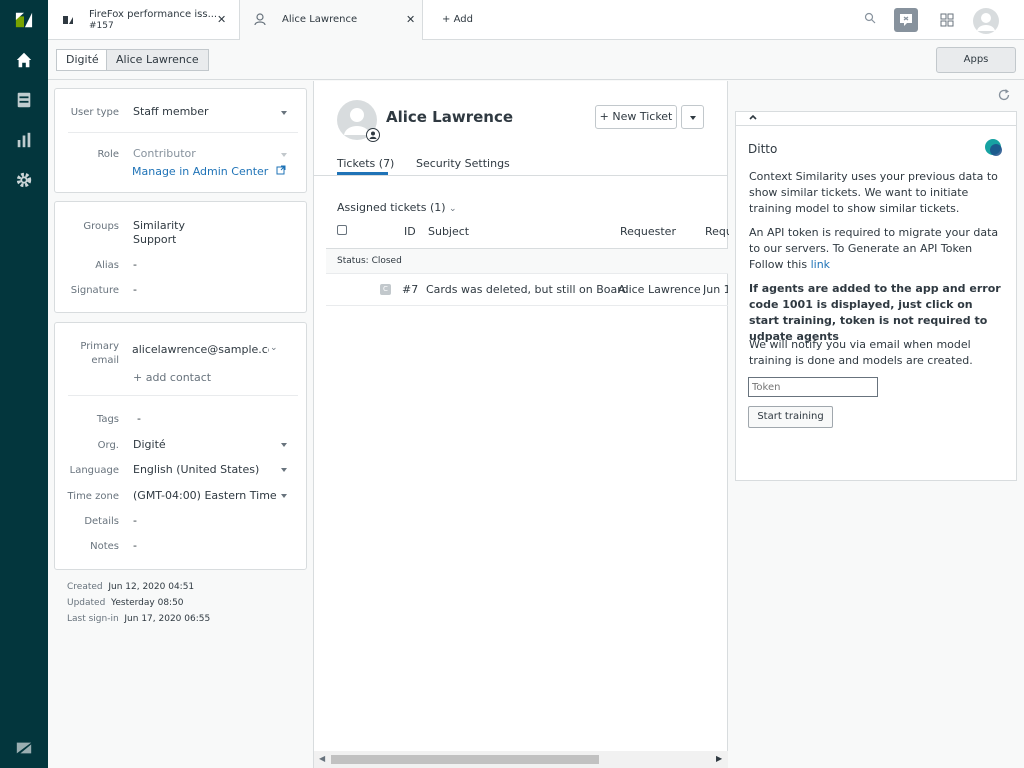 The height and width of the screenshot is (768, 1024). I want to click on new-ticket-button: + New Ticket, so click(636, 117).